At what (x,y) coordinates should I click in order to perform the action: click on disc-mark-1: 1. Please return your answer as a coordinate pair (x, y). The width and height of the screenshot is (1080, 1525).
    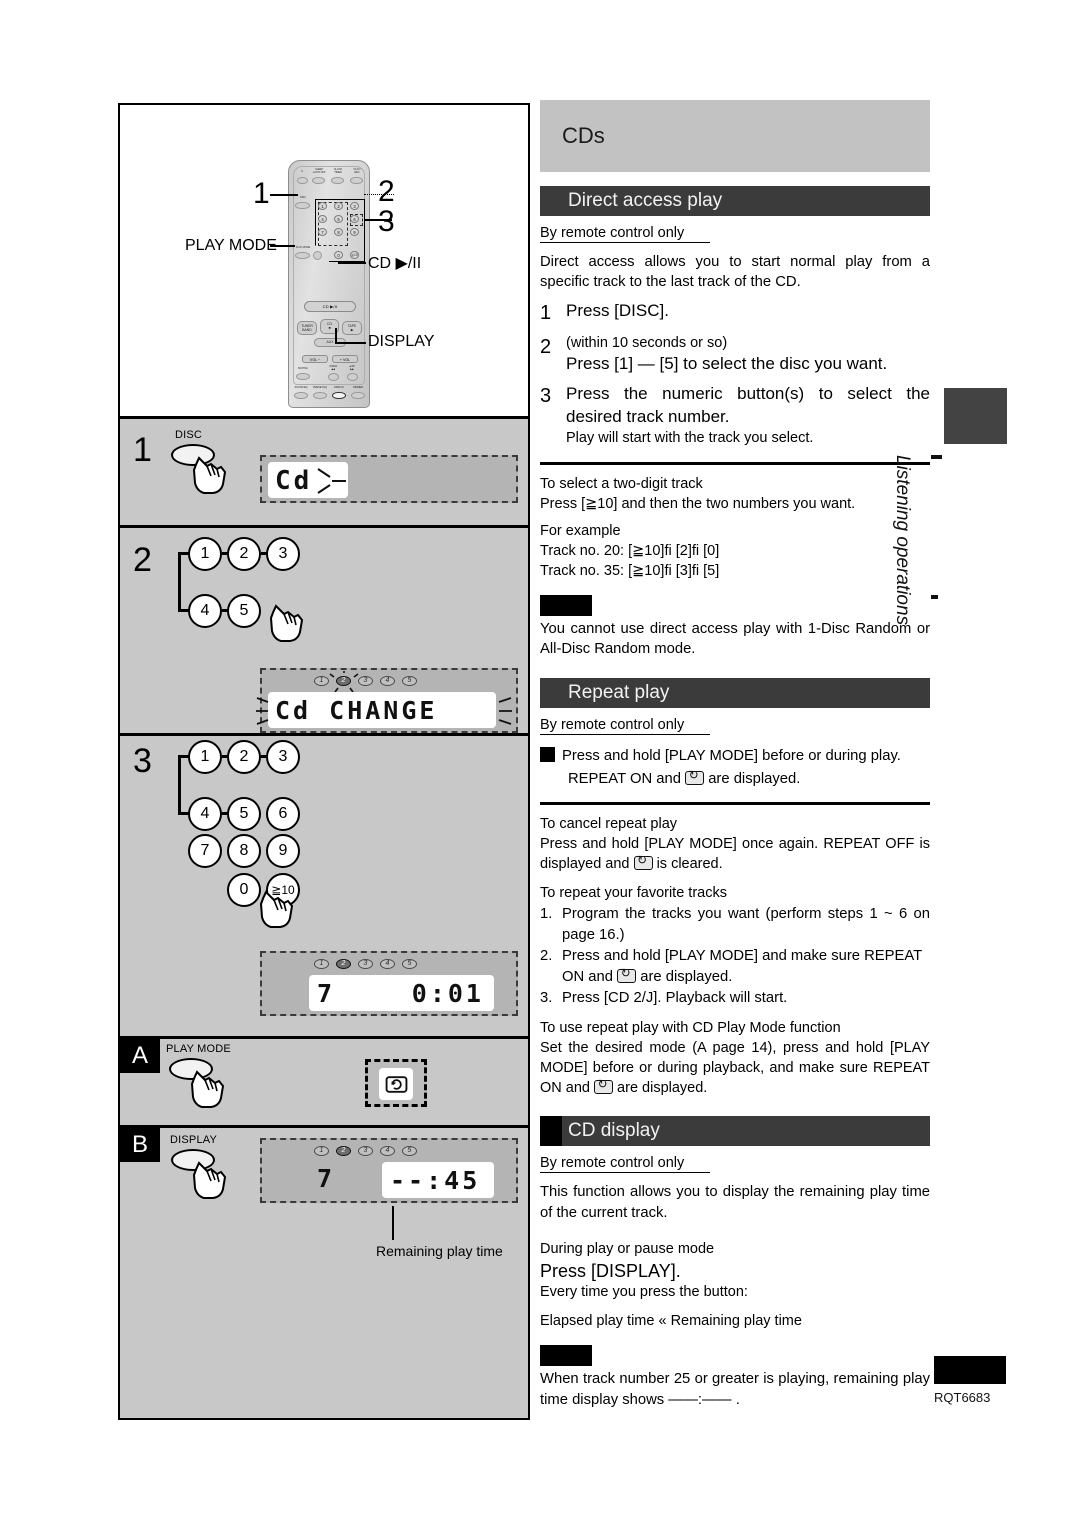
    Looking at the image, I should click on (321, 681).